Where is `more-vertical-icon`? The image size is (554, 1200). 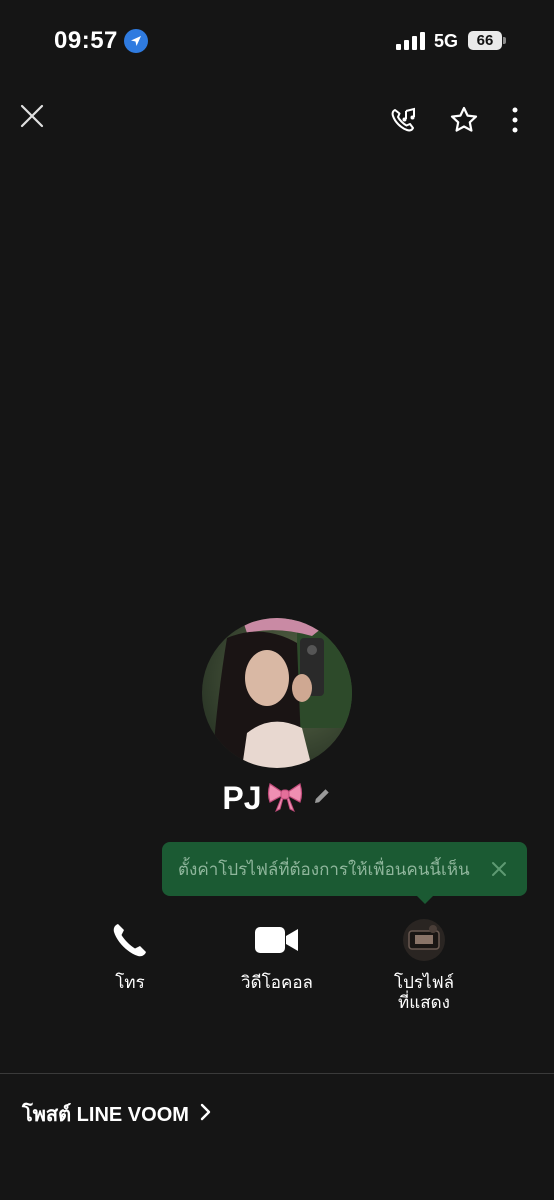
more-vertical-icon is located at coordinates (515, 120).